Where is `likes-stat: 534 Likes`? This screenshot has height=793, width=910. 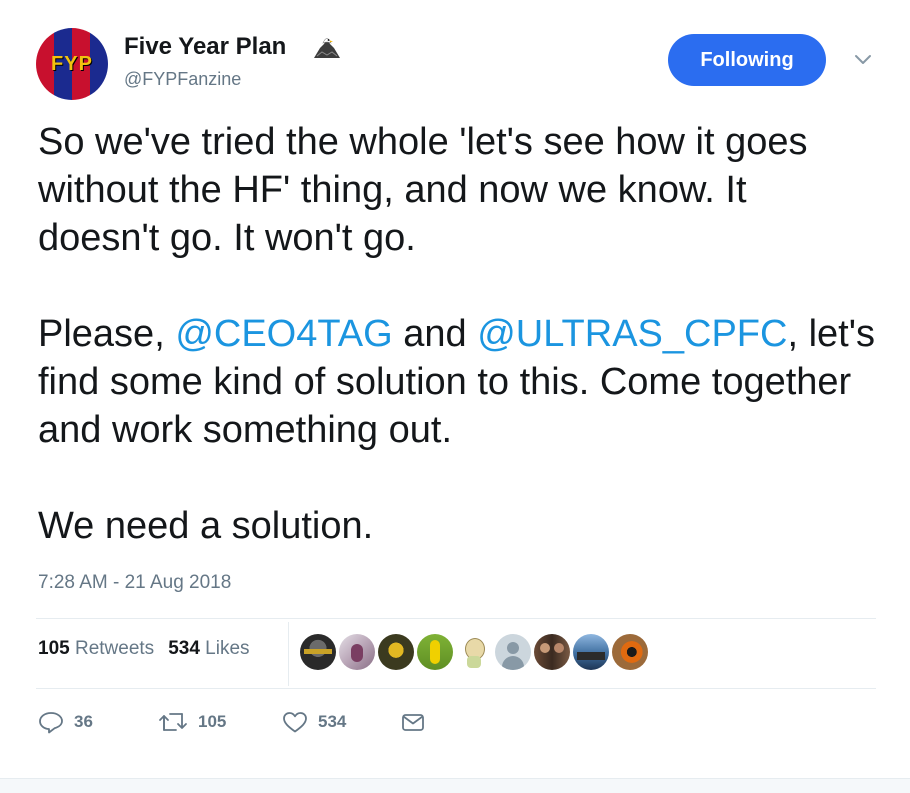 likes-stat: 534 Likes is located at coordinates (208, 648).